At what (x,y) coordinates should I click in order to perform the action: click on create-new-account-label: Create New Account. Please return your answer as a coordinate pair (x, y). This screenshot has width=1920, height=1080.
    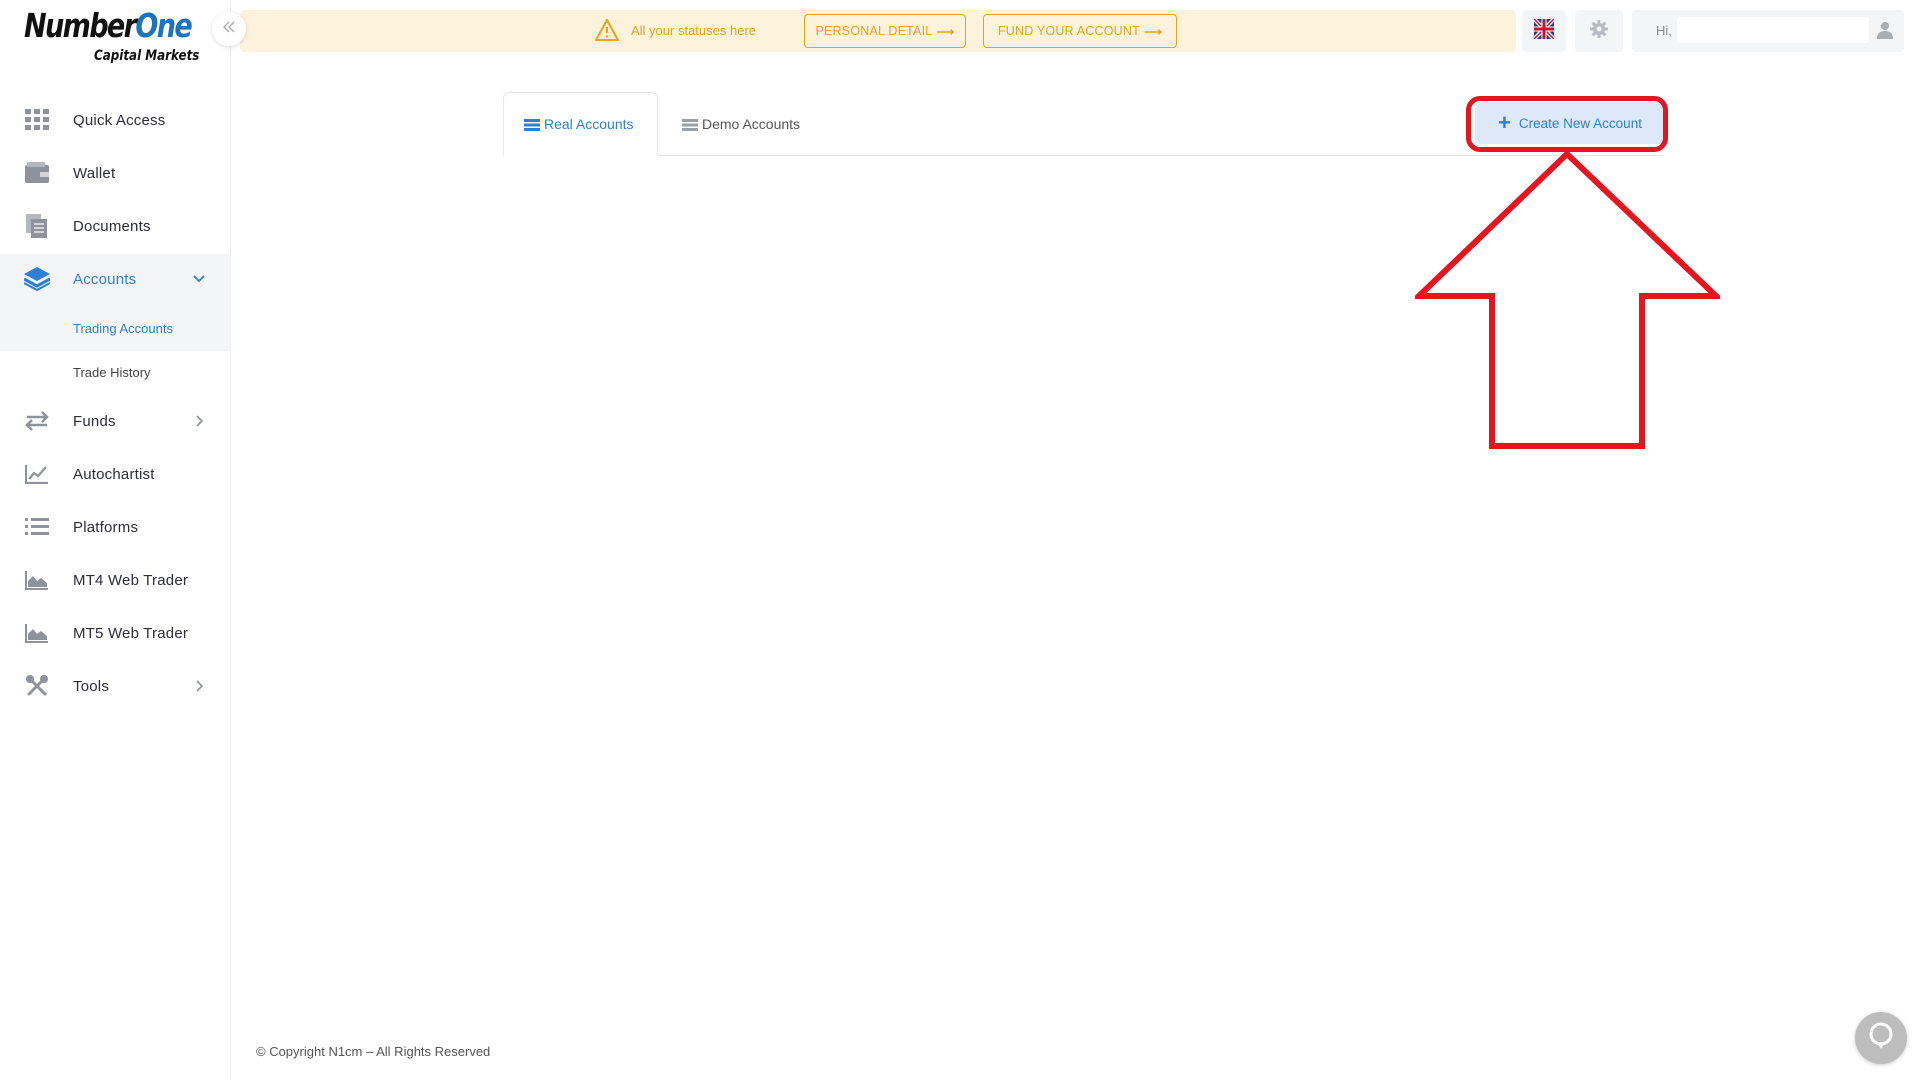
    Looking at the image, I should click on (1580, 123).